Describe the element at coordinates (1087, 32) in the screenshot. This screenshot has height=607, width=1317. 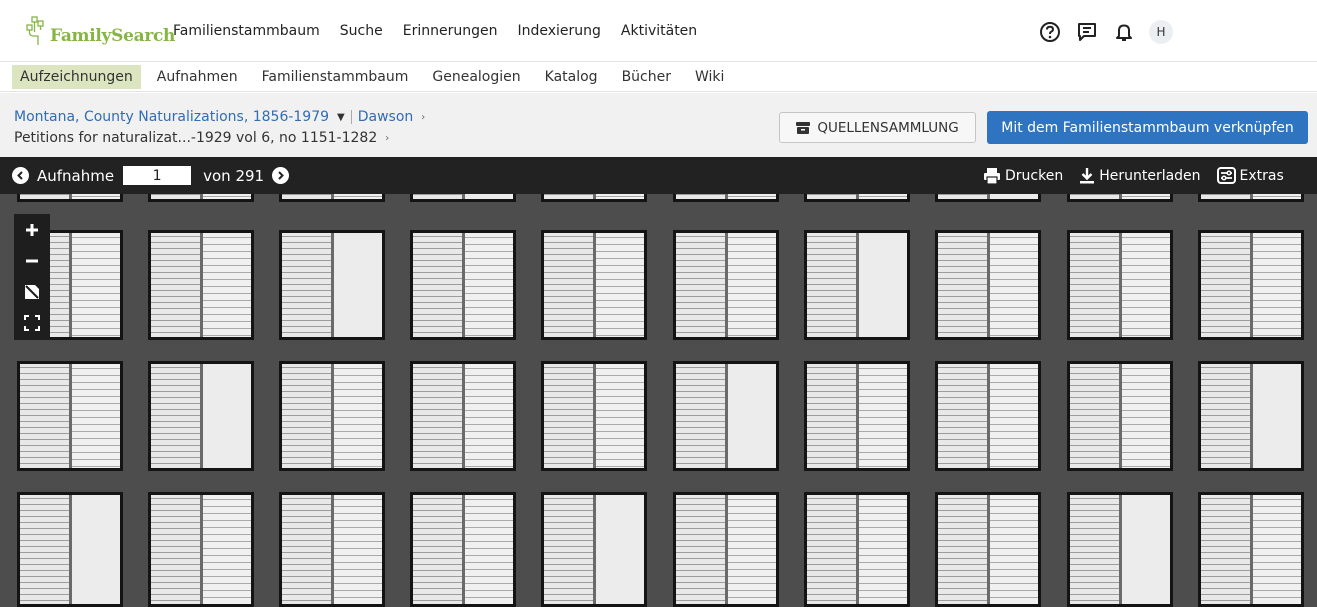
I see `messages-icon` at that location.